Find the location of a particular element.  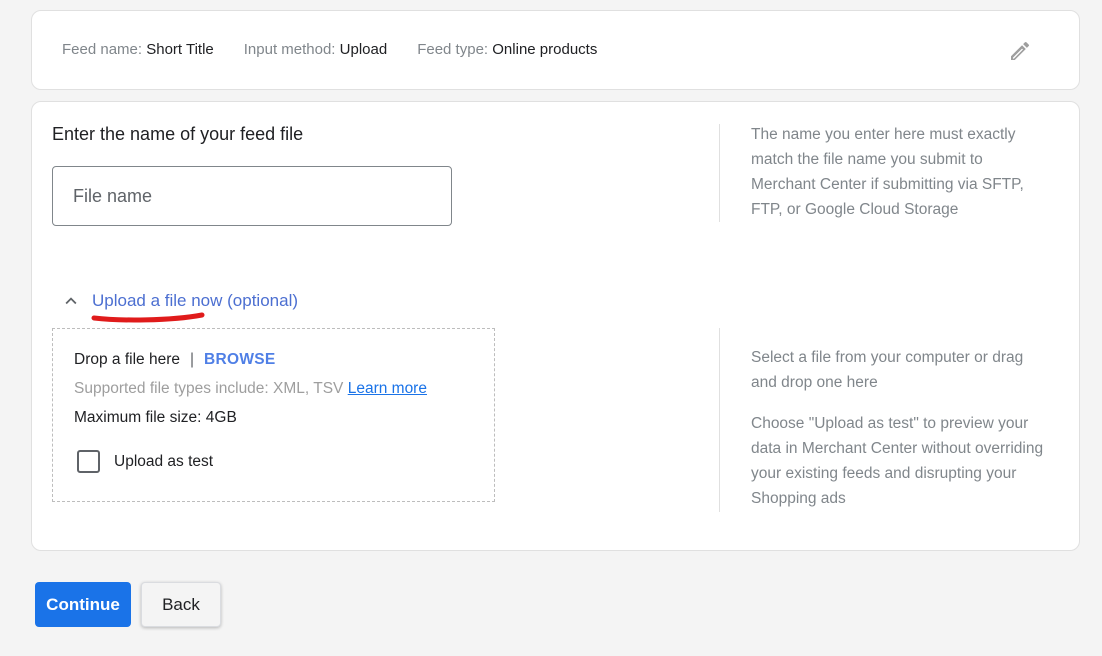

supported-types-text: Supported file types include: XML, TSV is located at coordinates (209, 388).